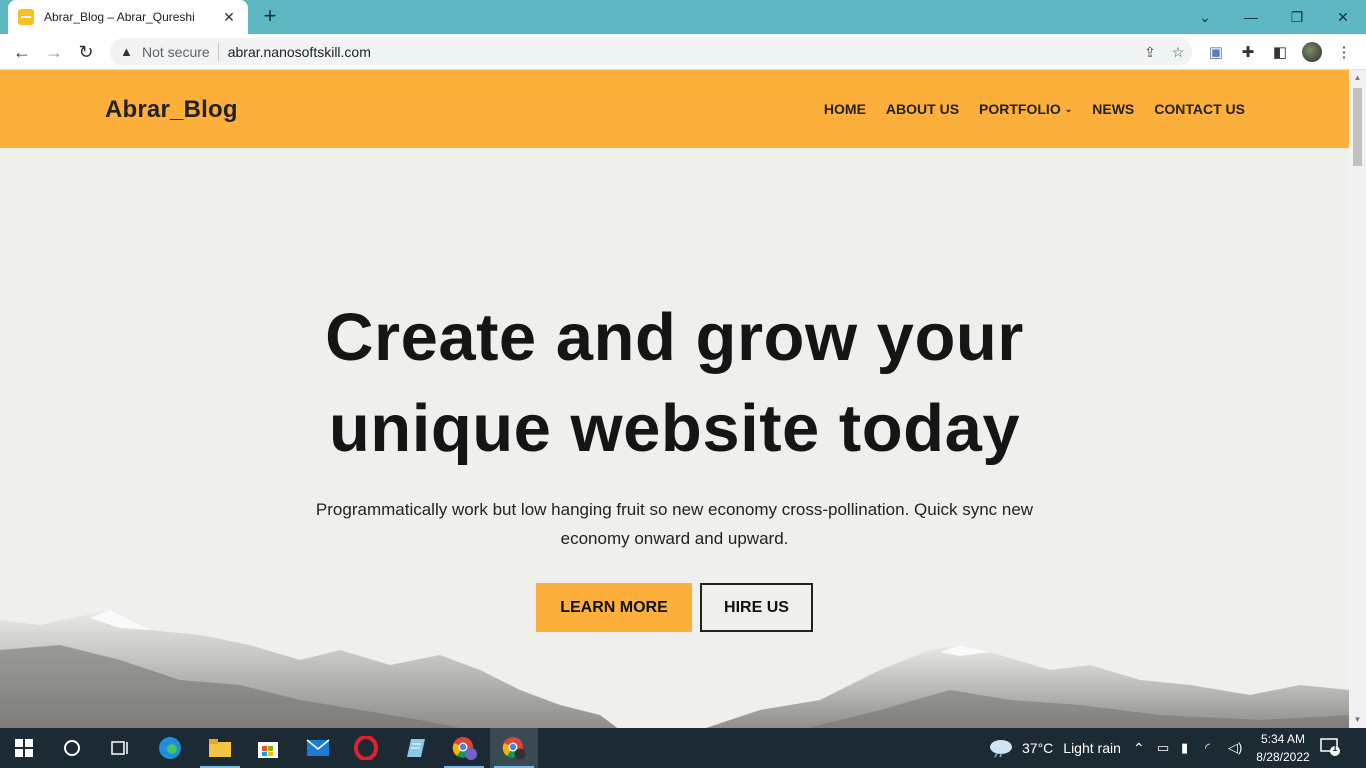  I want to click on task-view-icon, so click(120, 748).